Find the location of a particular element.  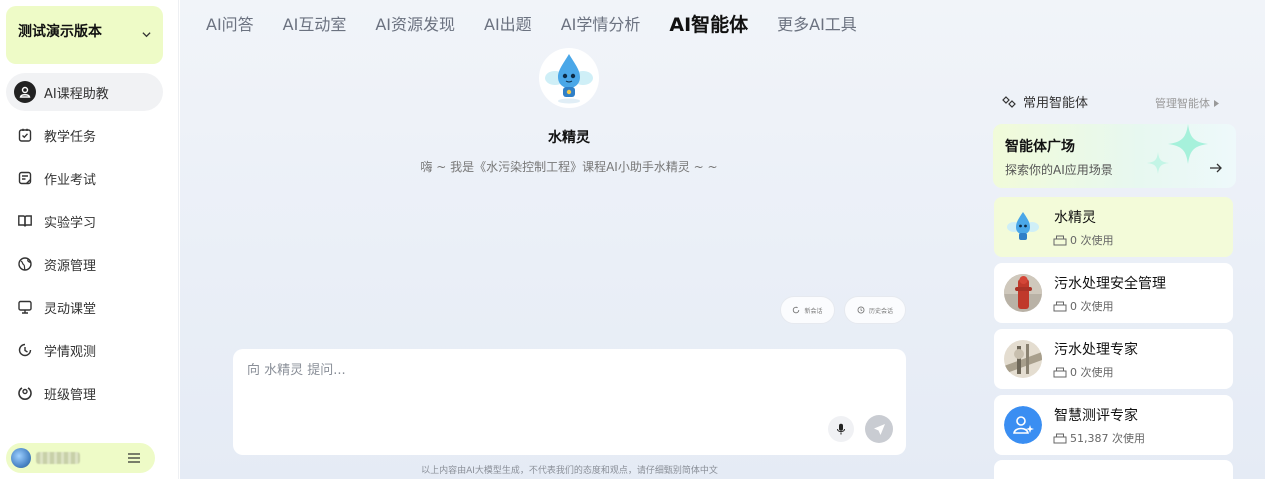

send-icon is located at coordinates (879, 429).